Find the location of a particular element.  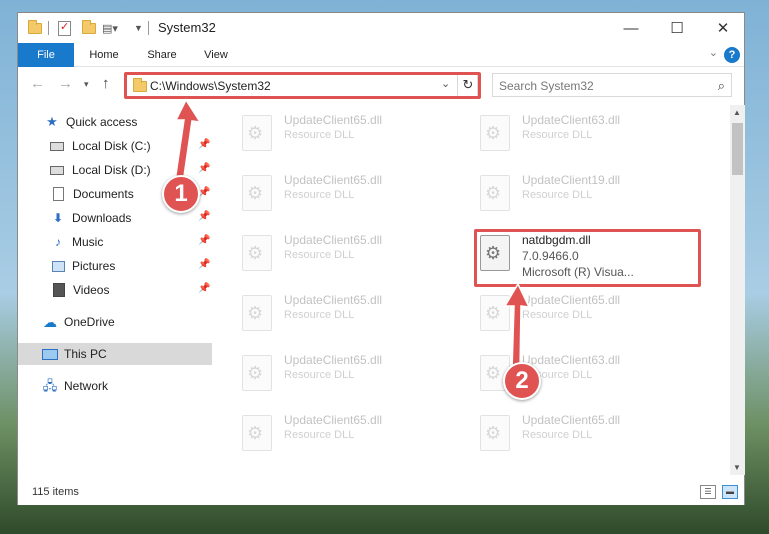

tab-file: File is located at coordinates (46, 55).